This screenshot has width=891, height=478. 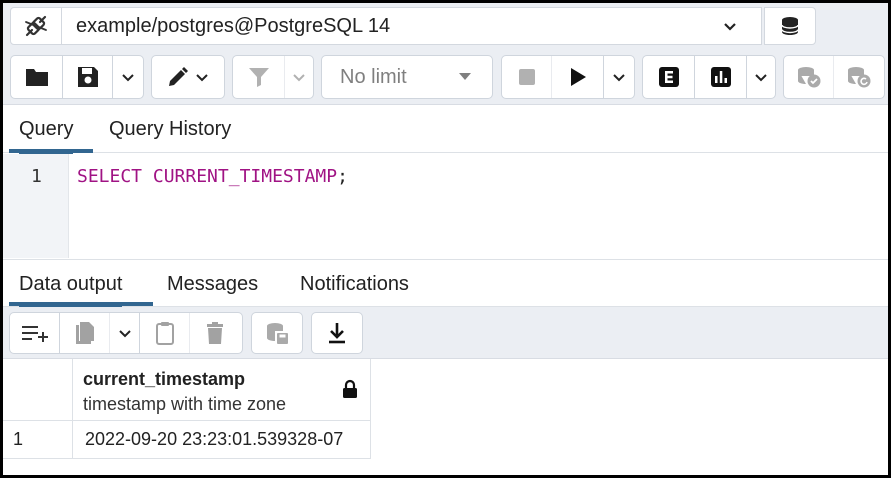 I want to click on plug-disconnected-icon, so click(x=36, y=26).